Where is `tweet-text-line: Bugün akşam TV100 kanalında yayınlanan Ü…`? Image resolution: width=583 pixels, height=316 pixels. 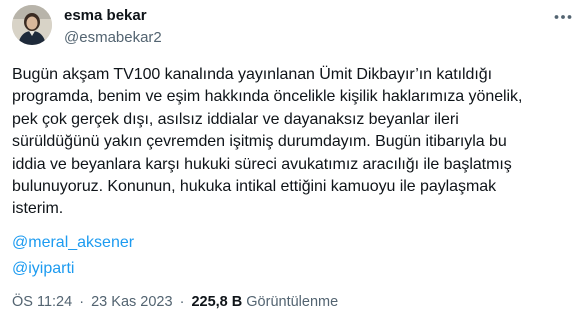
tweet-text-line: Bugün akşam TV100 kanalında yayınlanan Ü… is located at coordinates (252, 74).